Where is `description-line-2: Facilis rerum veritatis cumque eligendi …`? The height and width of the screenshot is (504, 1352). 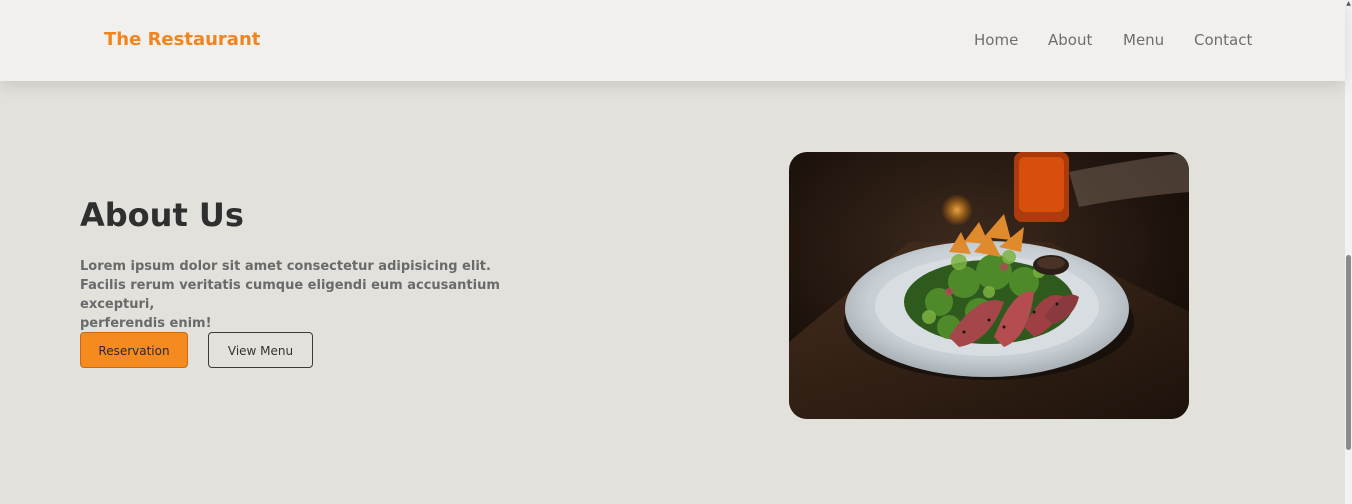 description-line-2: Facilis rerum veritatis cumque eligendi … is located at coordinates (290, 295).